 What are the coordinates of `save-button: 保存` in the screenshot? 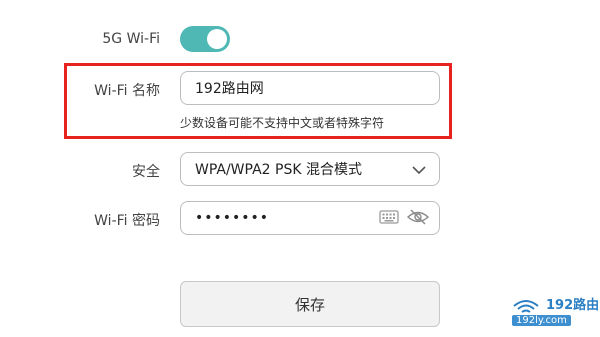 It's located at (310, 304).